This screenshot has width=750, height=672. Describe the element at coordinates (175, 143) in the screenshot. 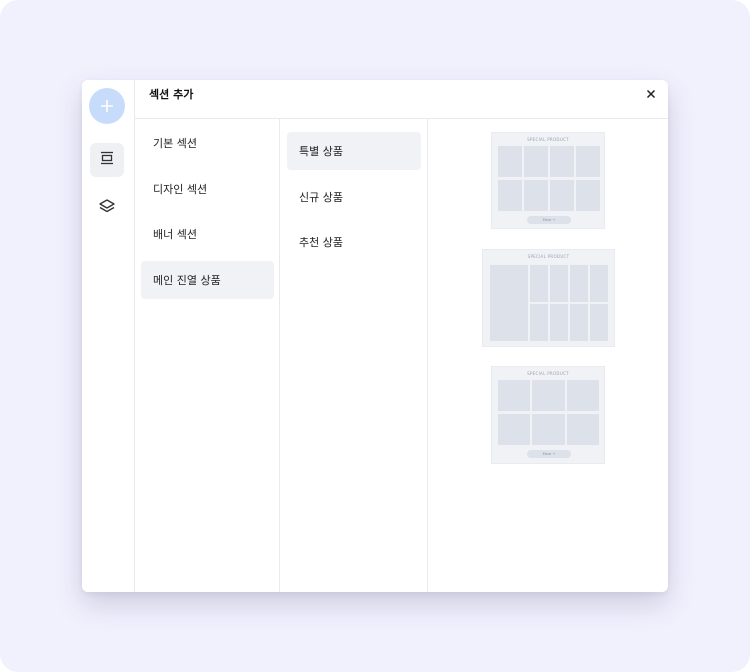

I see `category-label: 기본 섹션` at that location.